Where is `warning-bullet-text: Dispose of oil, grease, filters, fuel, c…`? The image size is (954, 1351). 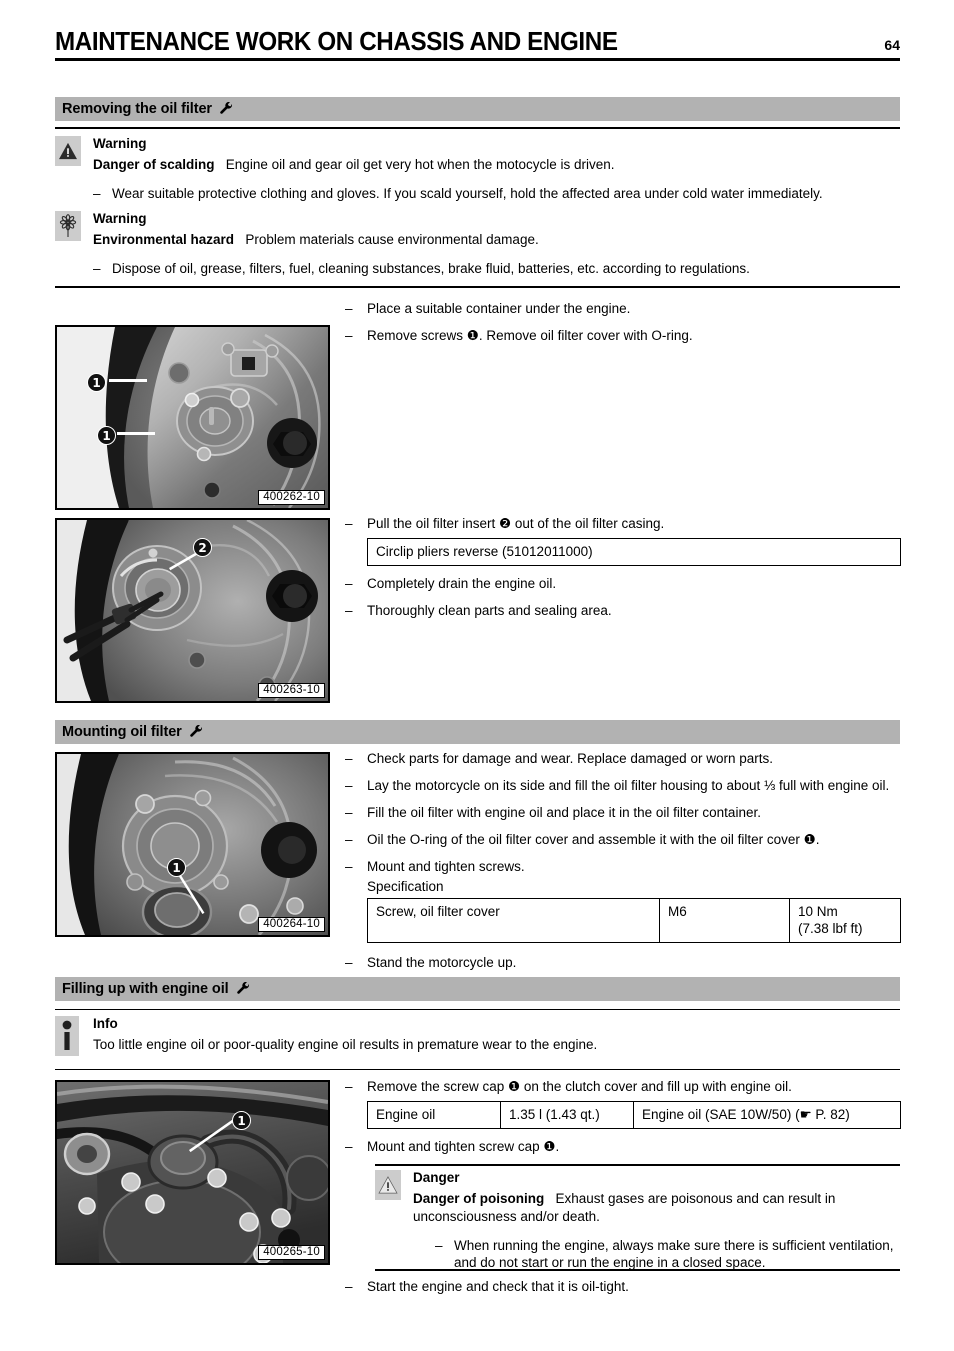
warning-bullet-text: Dispose of oil, grease, filters, fuel, c… is located at coordinates (431, 268).